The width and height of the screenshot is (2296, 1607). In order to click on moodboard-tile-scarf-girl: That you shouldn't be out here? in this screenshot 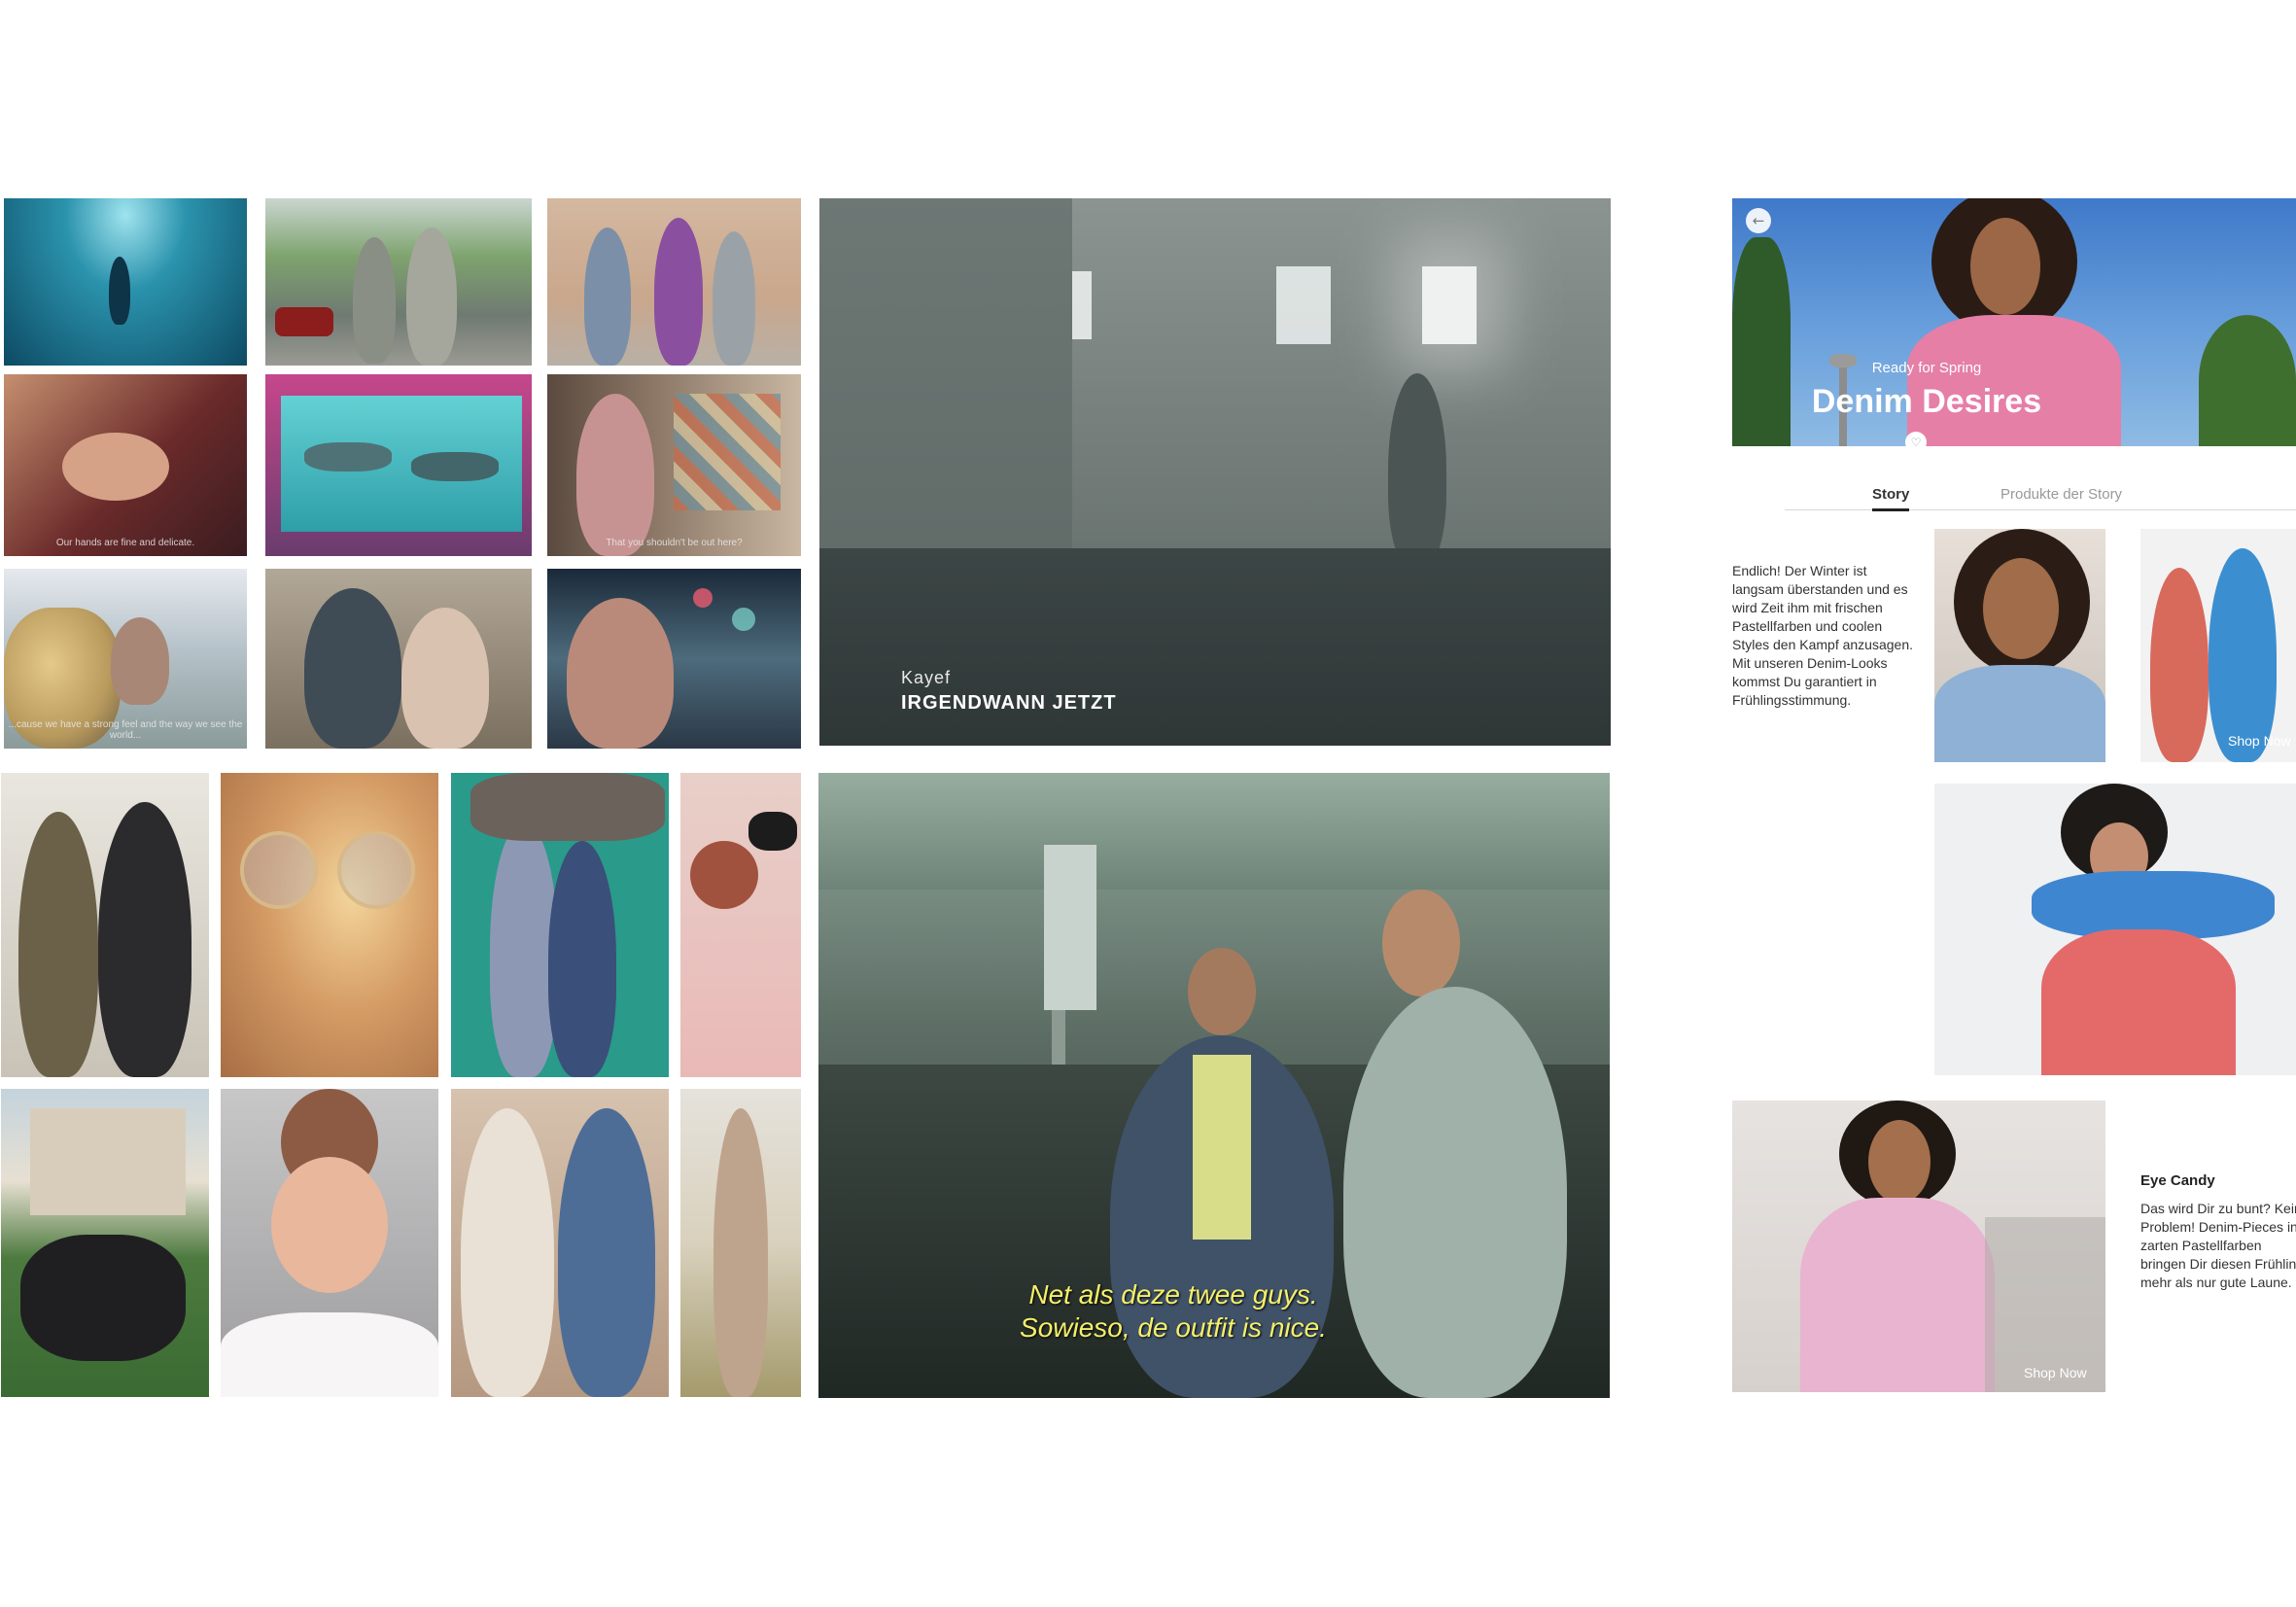, I will do `click(674, 465)`.